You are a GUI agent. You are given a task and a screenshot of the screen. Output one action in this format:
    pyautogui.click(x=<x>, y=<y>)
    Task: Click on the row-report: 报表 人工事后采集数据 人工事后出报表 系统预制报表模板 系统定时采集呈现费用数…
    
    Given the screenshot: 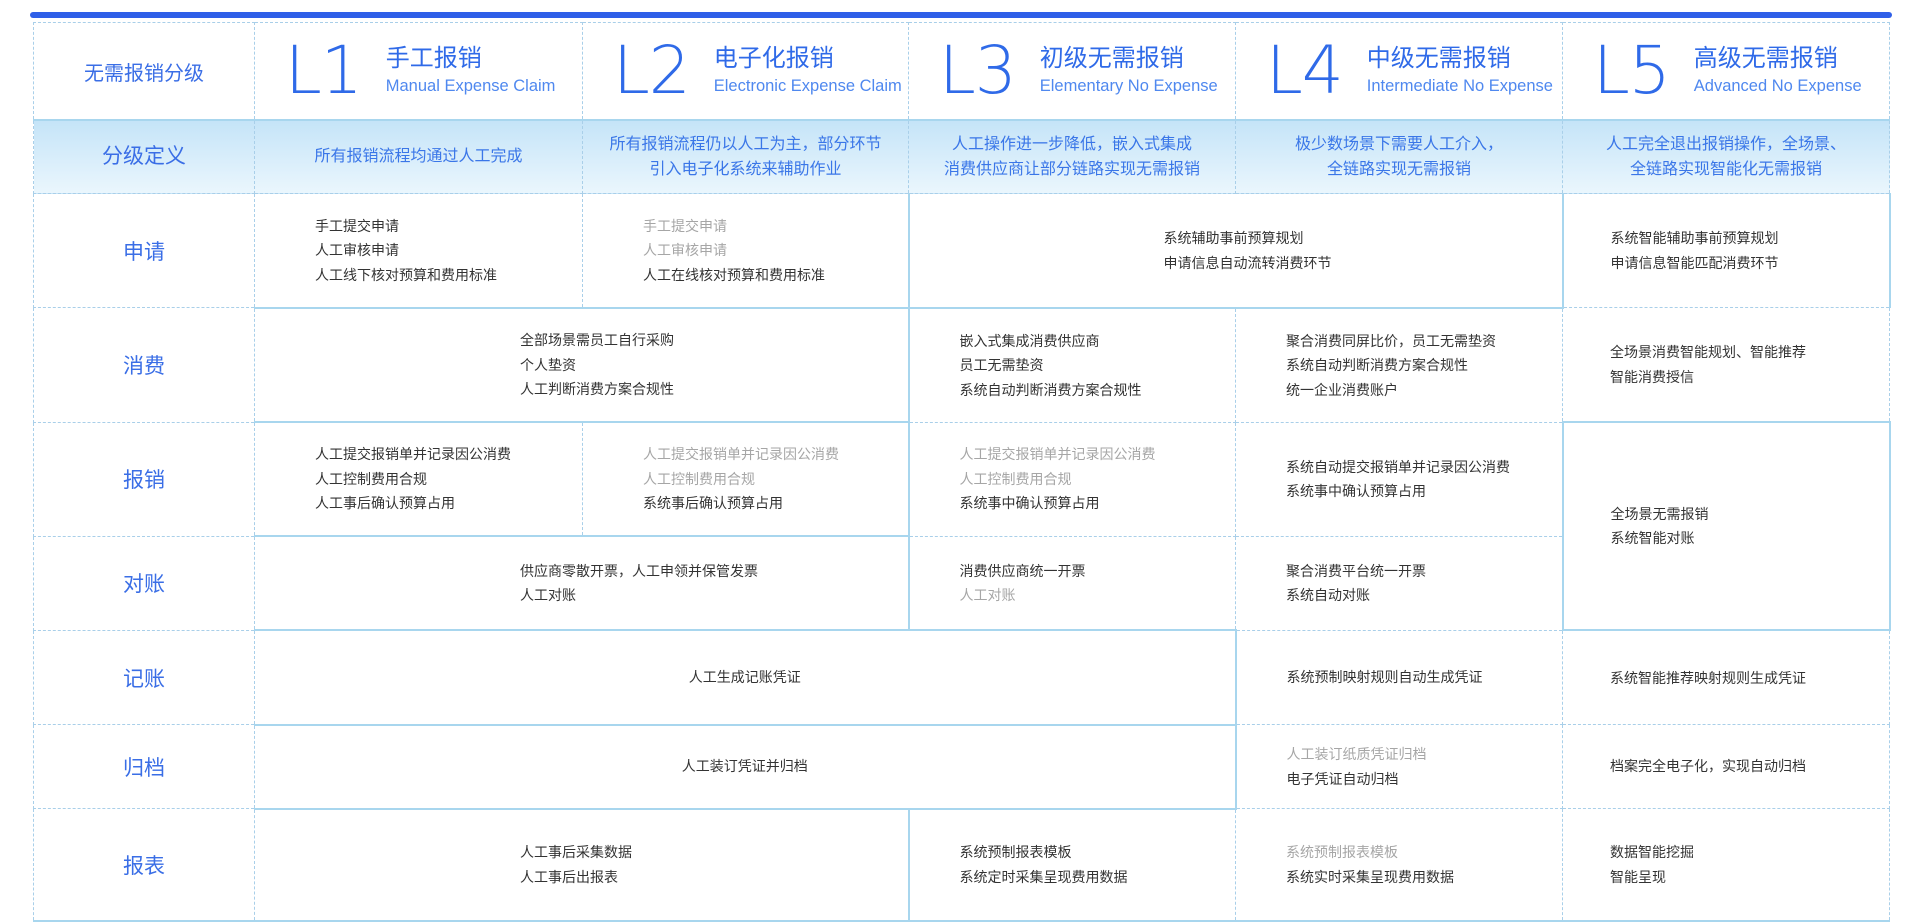 What is the action you would take?
    pyautogui.click(x=961, y=865)
    